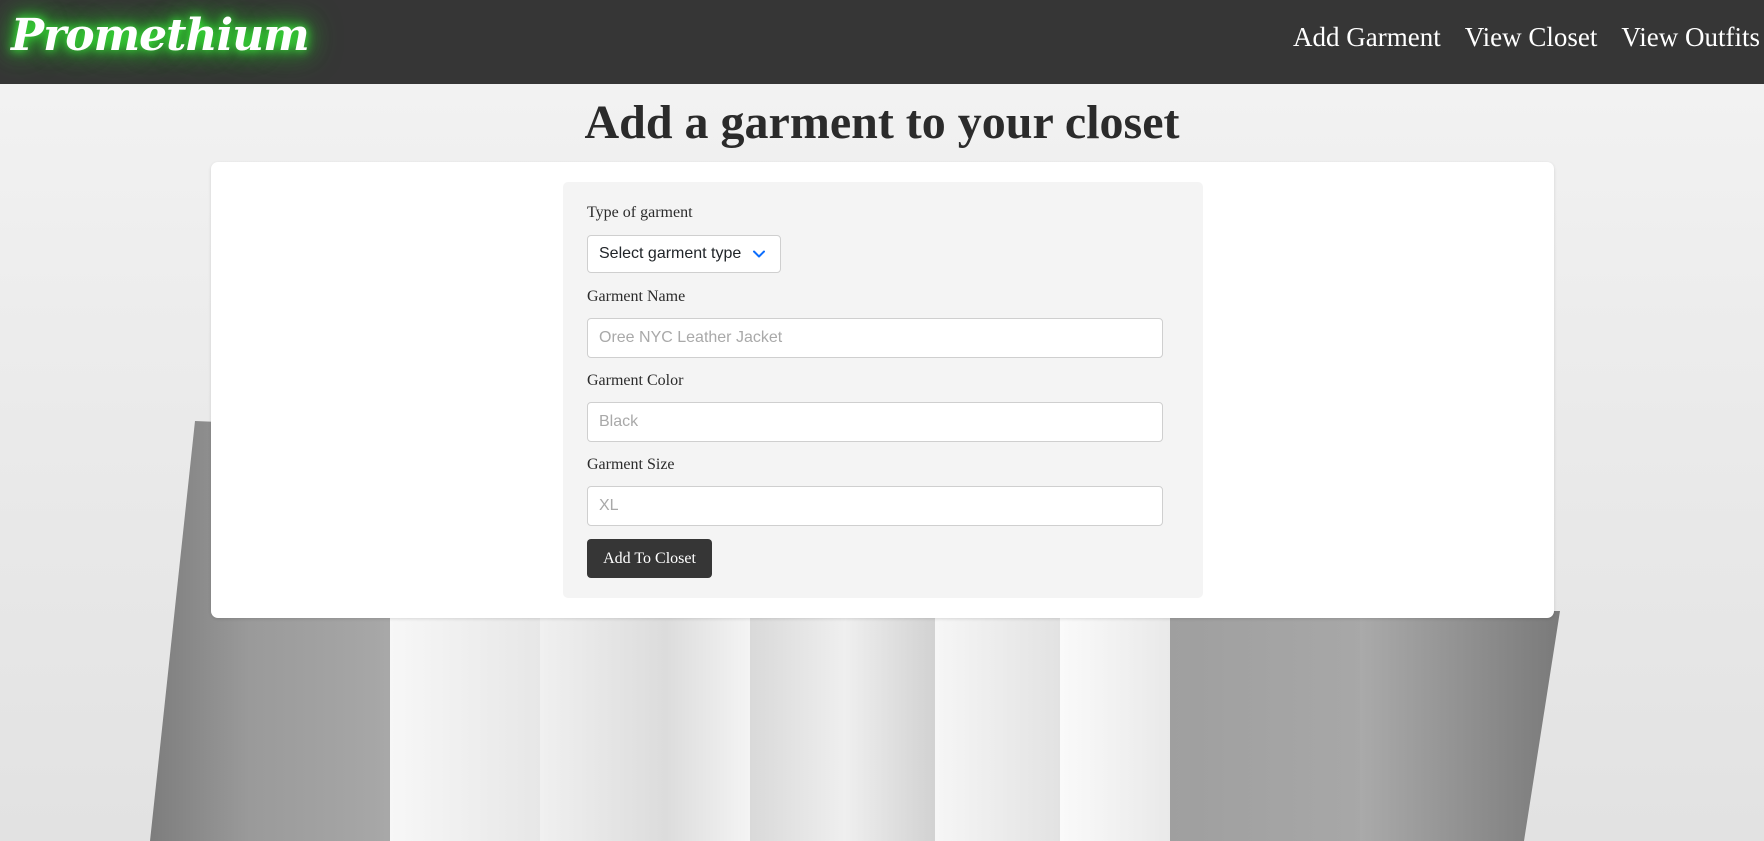 Image resolution: width=1764 pixels, height=841 pixels. I want to click on garment-color-input, so click(875, 422).